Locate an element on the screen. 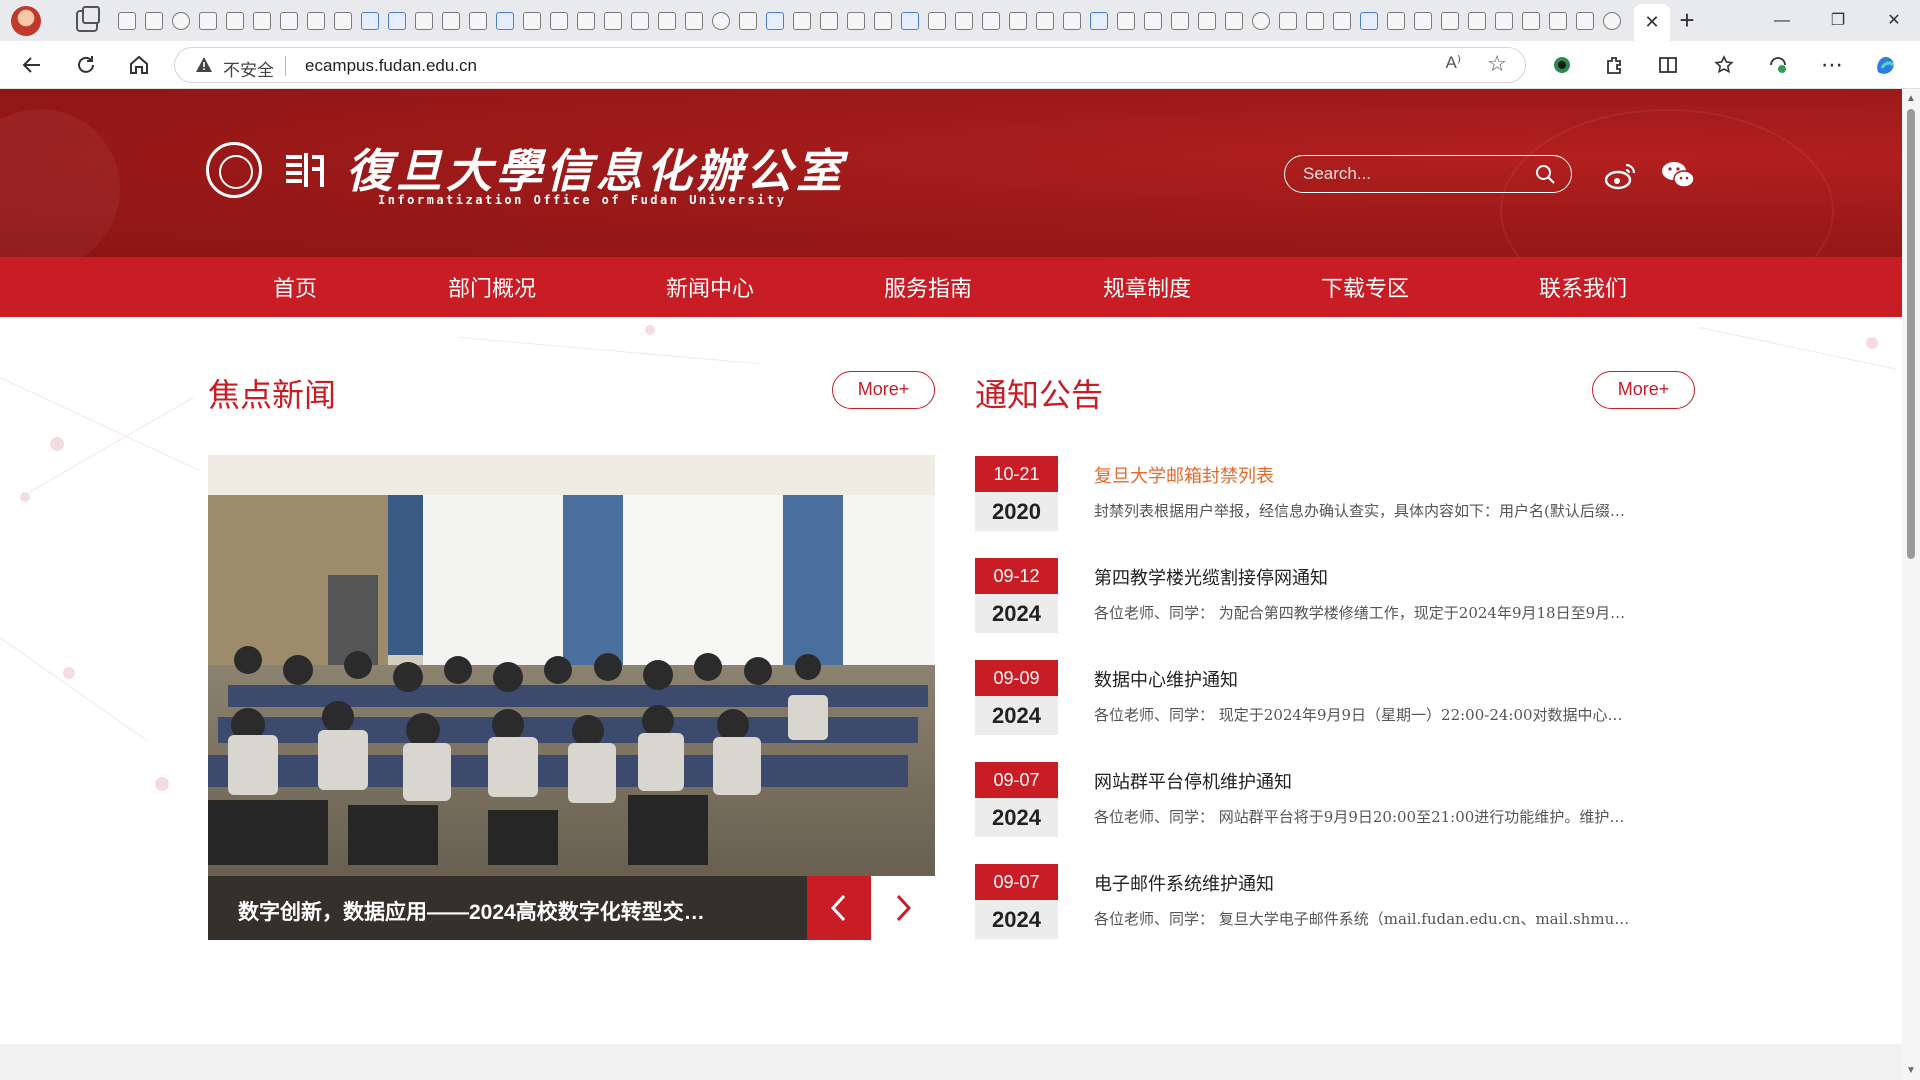 This screenshot has height=1080, width=1920. nav-about: 部门概况 is located at coordinates (492, 287).